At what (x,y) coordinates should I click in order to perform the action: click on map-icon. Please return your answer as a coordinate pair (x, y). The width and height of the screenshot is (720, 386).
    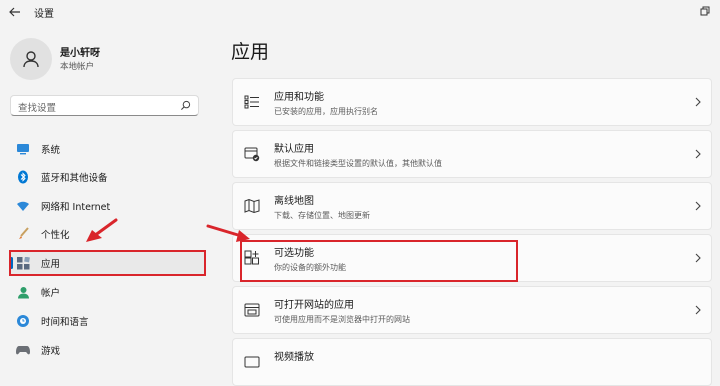
    Looking at the image, I should click on (252, 206).